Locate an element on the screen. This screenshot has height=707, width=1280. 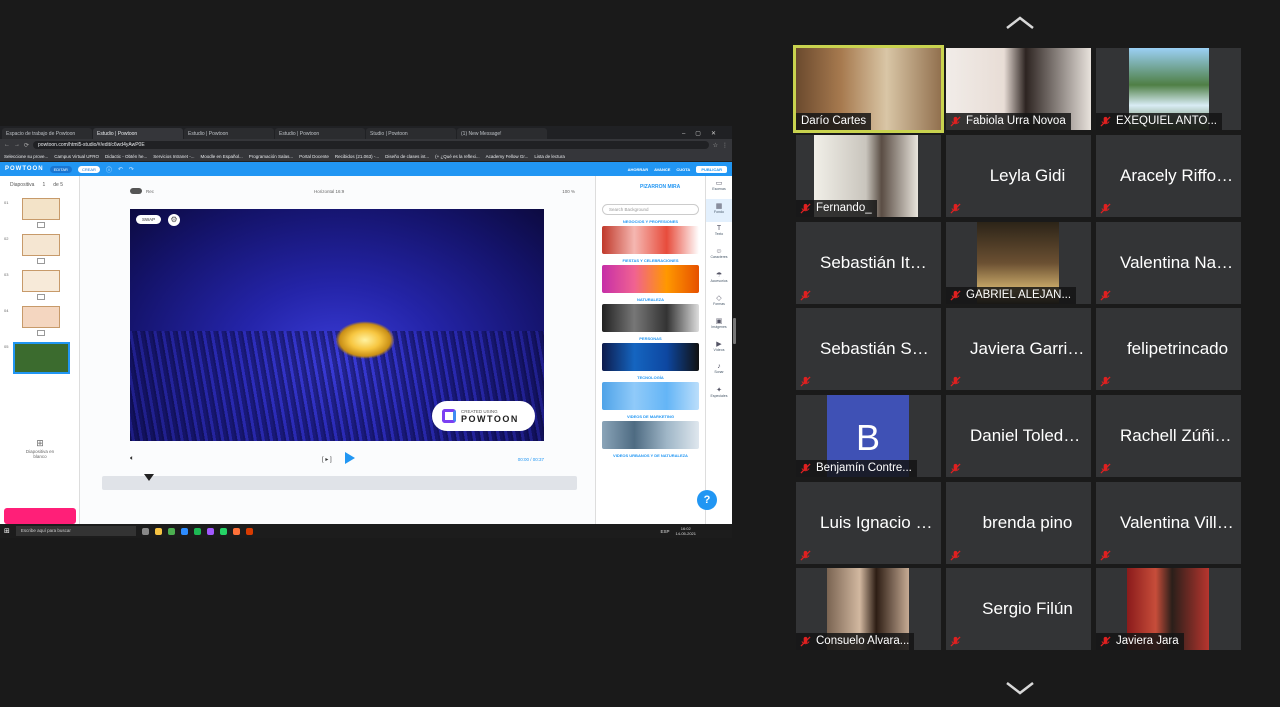
taskbar-search-input: Escribe aquí para buscar is located at coordinates (75, 531).